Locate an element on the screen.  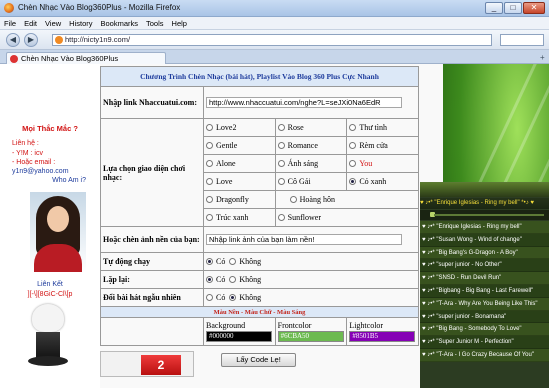
menu-help: Help is located at coordinates (179, 22).